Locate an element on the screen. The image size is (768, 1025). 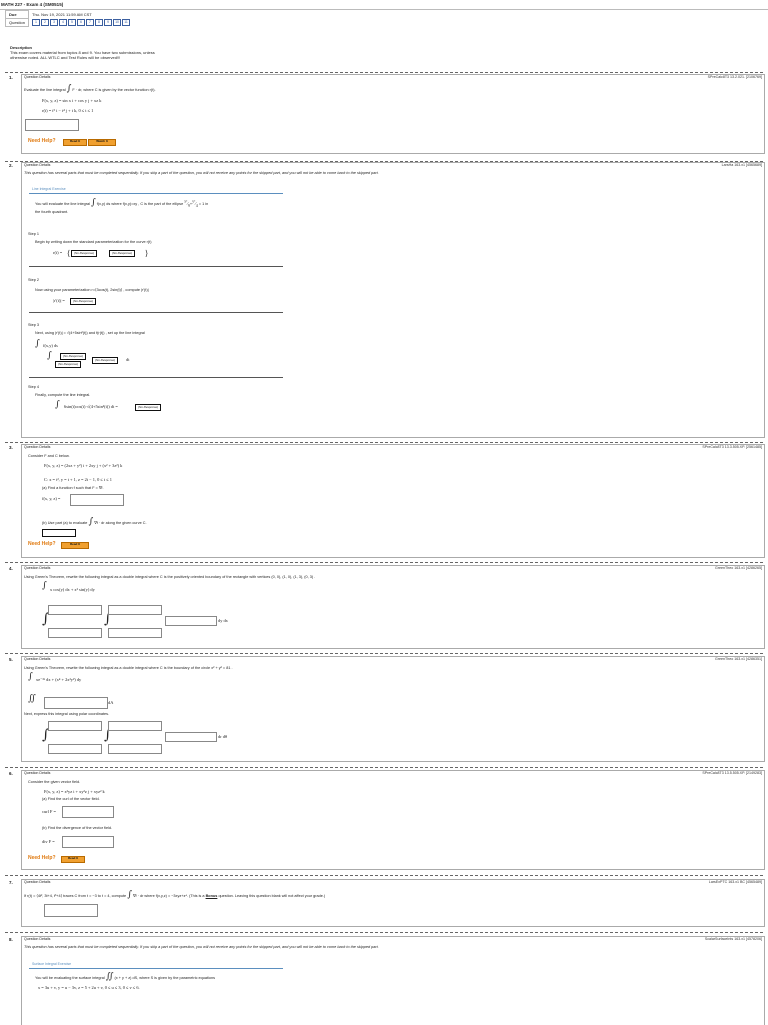
q2-tutorial-label: Line Integral Exercise is located at coordinates (49, 189).